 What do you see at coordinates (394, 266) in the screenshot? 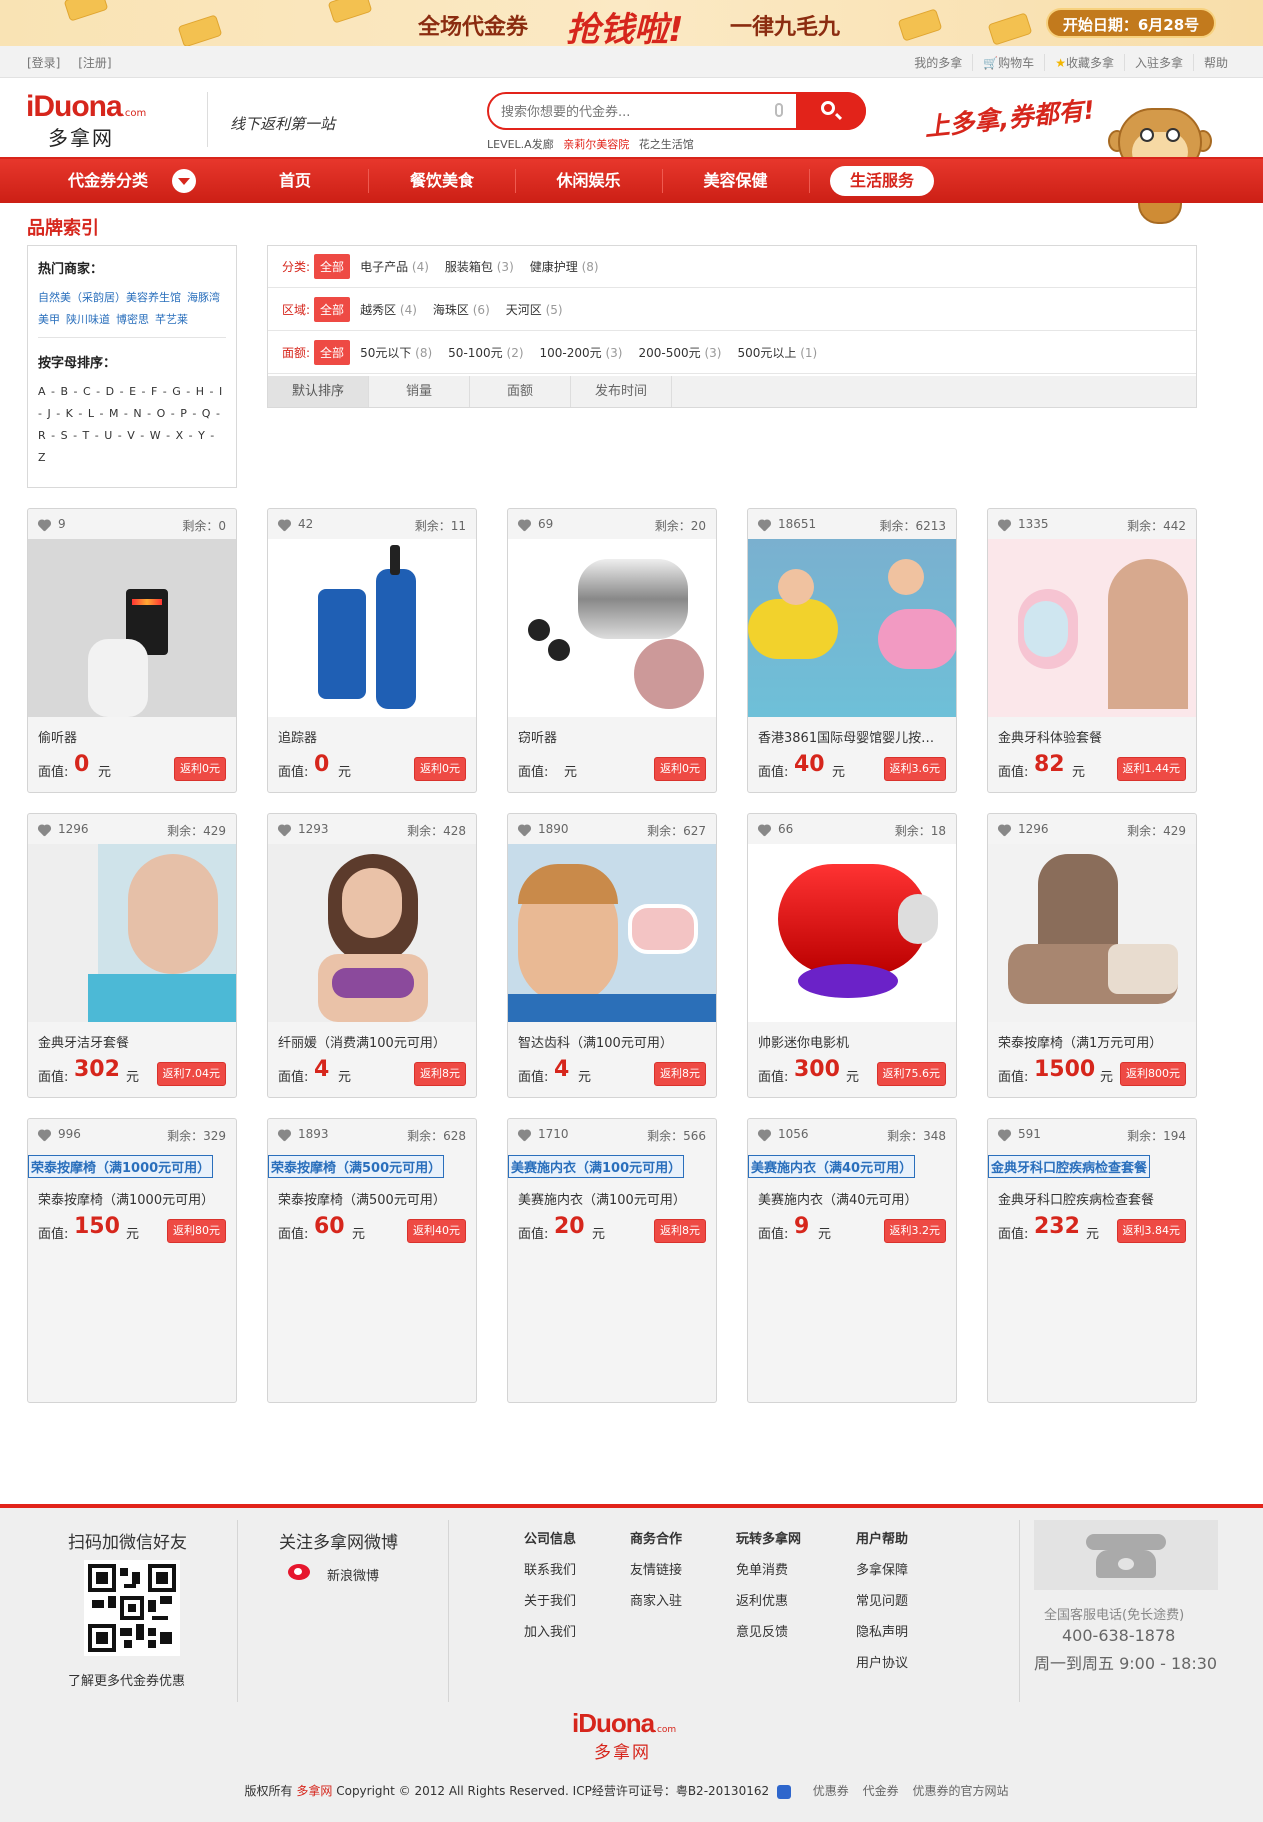
I see `filter-option: 电子产品 (4)` at bounding box center [394, 266].